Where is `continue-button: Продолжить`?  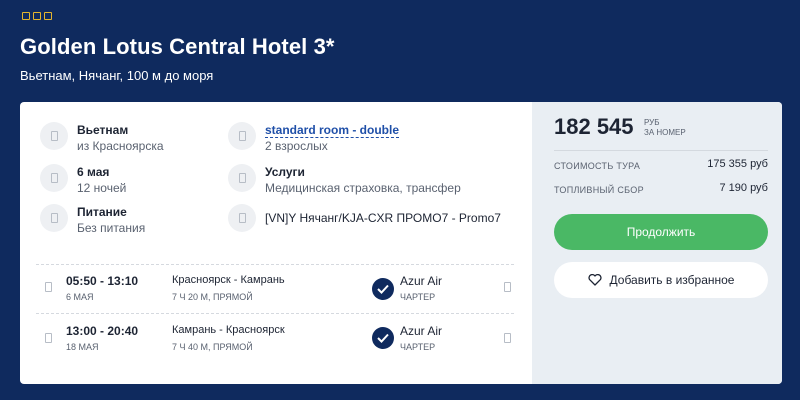
continue-button: Продолжить is located at coordinates (661, 232).